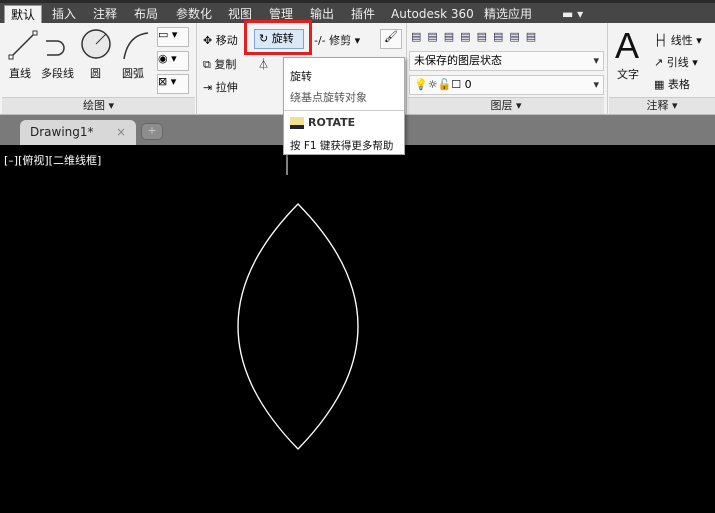 This screenshot has width=715, height=513. I want to click on document-tab: Drawing1* ×, so click(78, 132).